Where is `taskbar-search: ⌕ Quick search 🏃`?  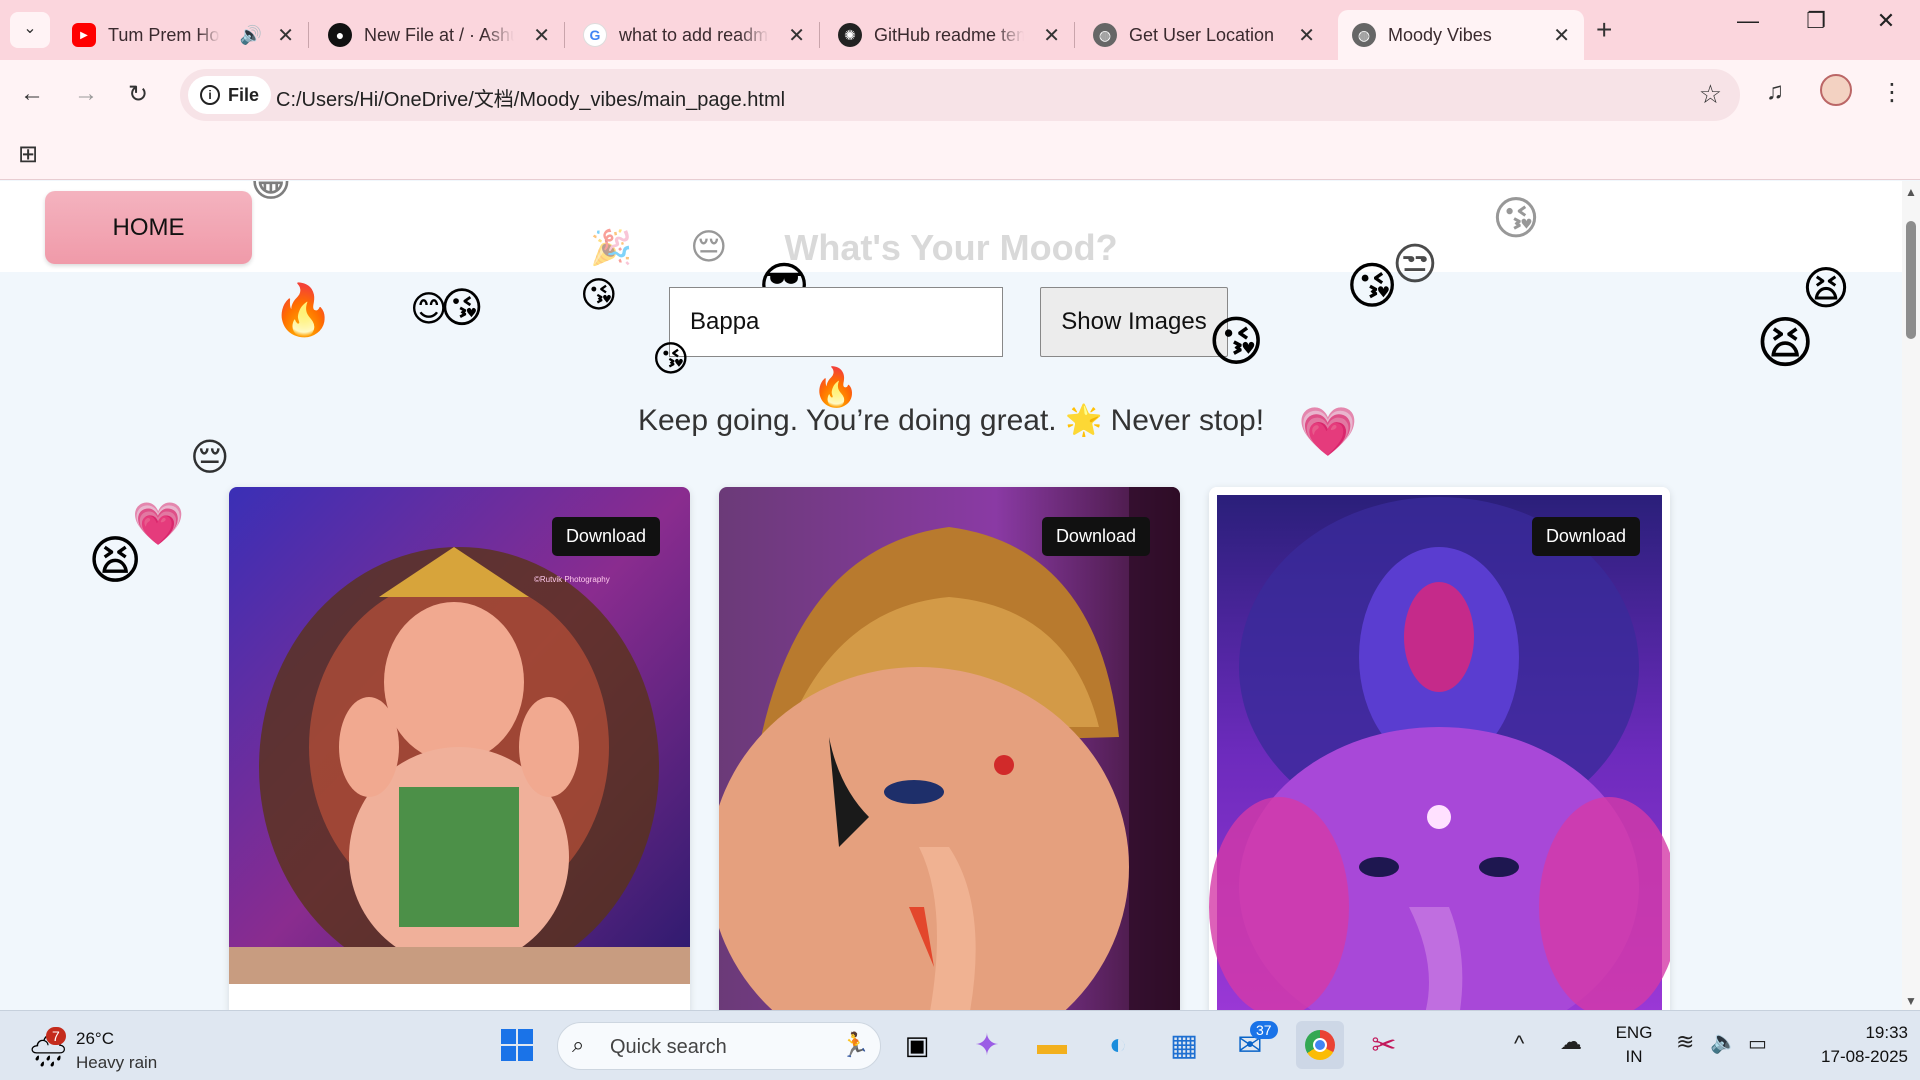 taskbar-search: ⌕ Quick search 🏃 is located at coordinates (719, 1046).